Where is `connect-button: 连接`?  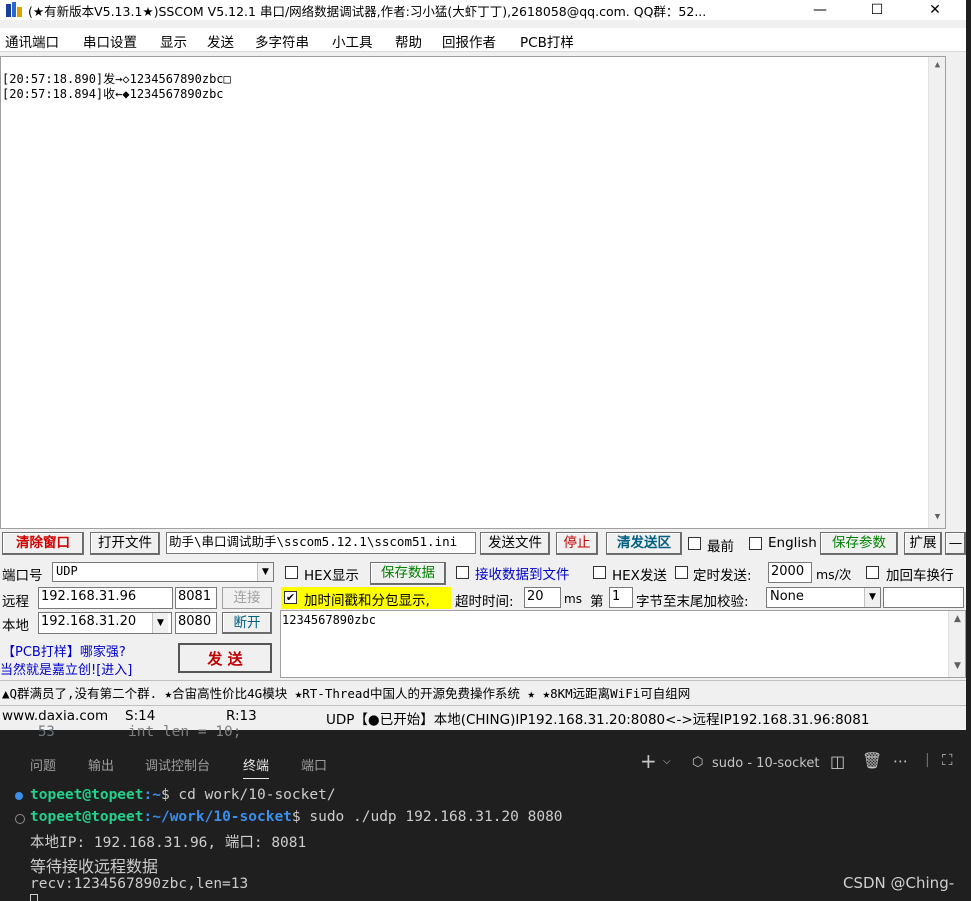 connect-button: 连接 is located at coordinates (247, 598).